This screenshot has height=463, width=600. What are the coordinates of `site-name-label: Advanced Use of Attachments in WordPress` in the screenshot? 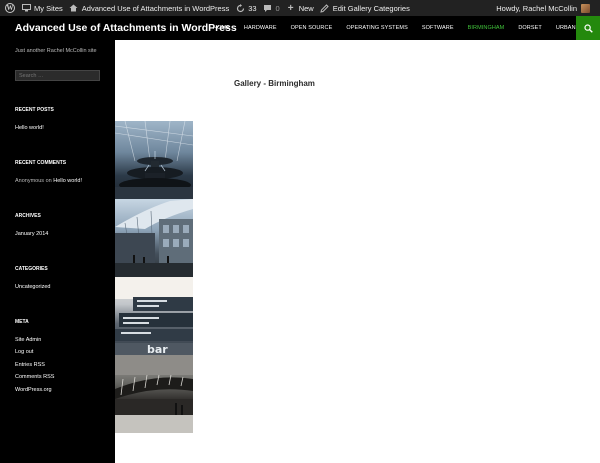 It's located at (155, 8).